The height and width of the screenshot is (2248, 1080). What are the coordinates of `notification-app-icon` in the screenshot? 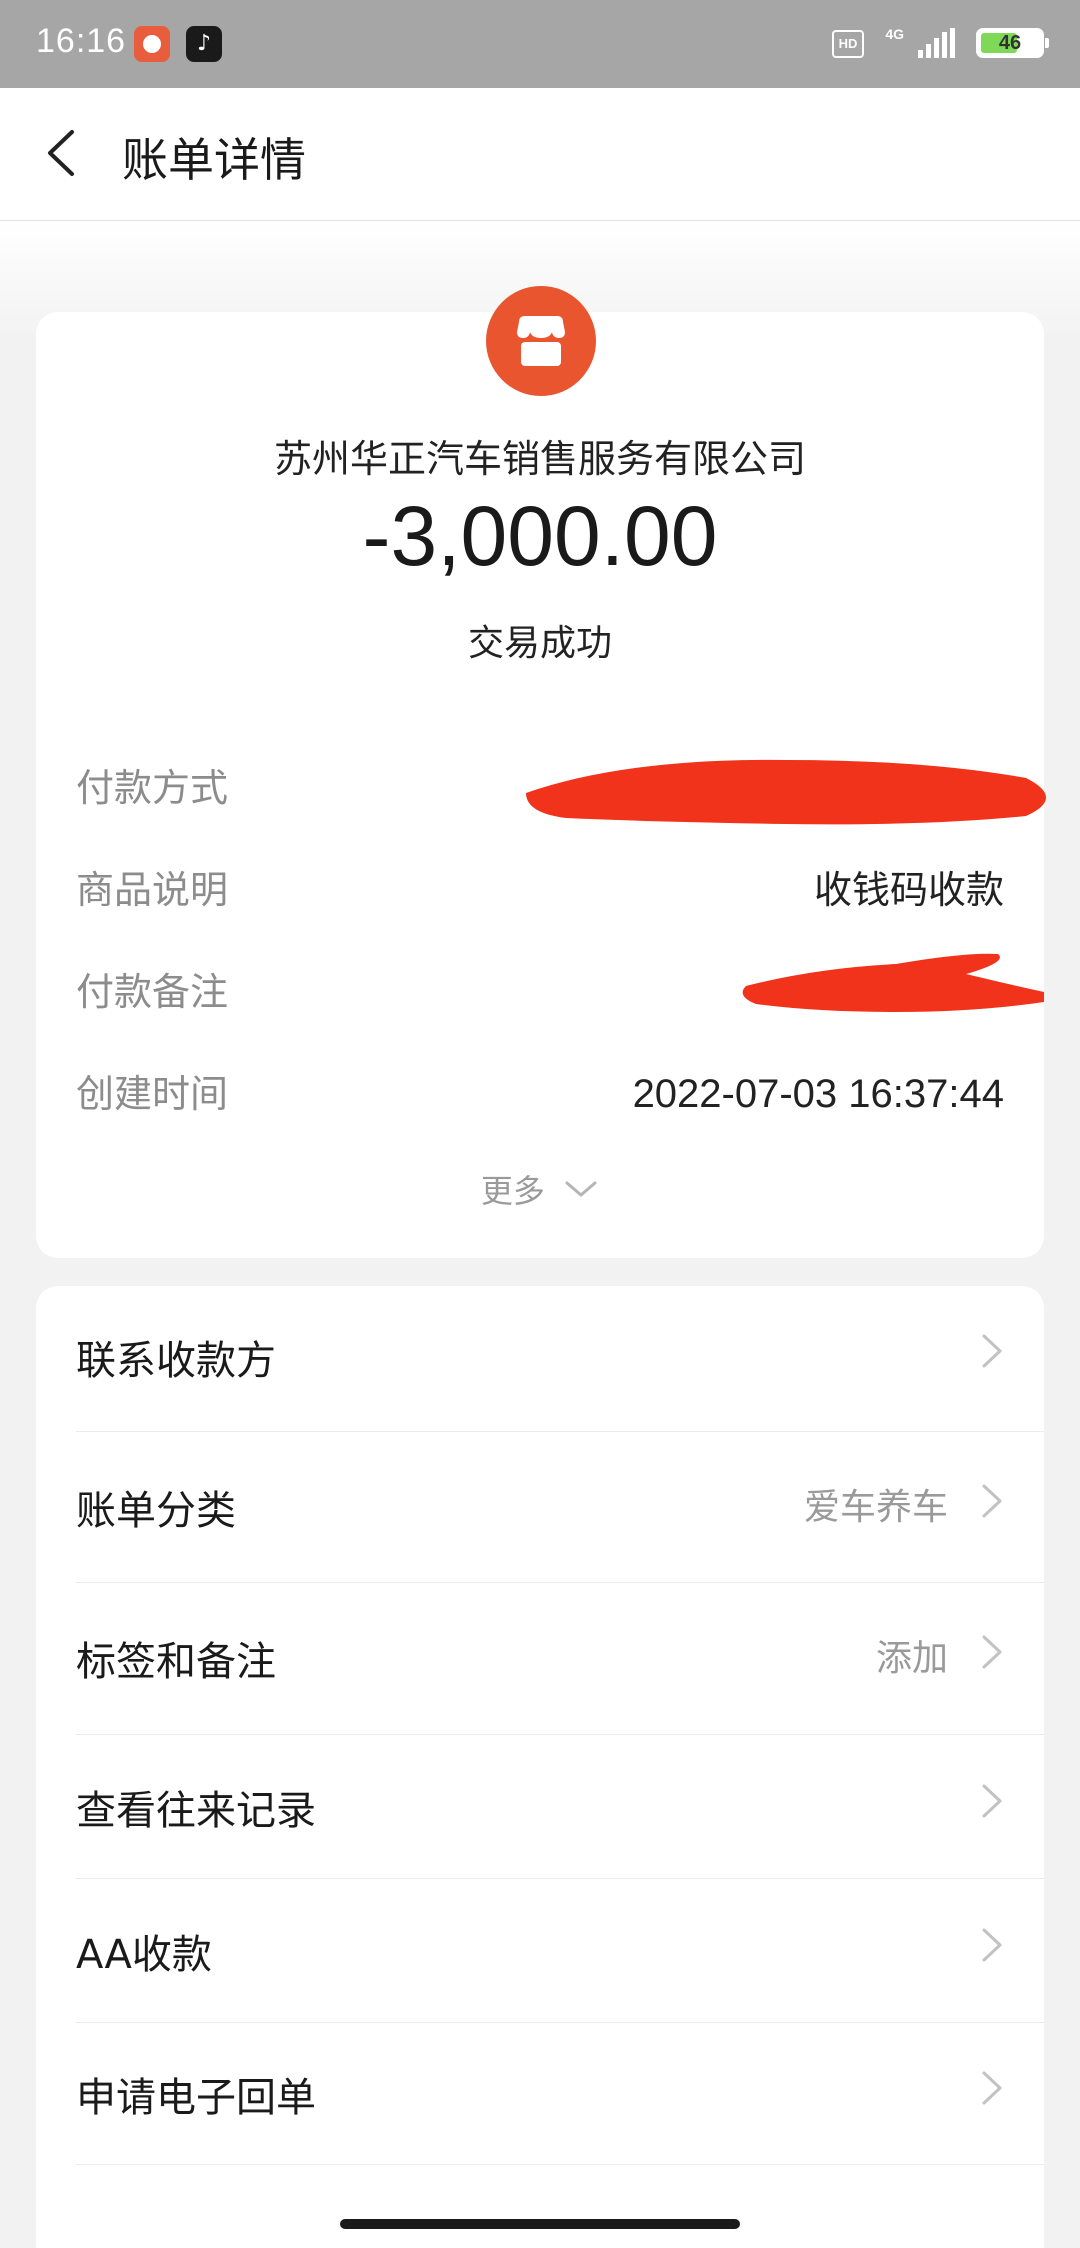 It's located at (152, 44).